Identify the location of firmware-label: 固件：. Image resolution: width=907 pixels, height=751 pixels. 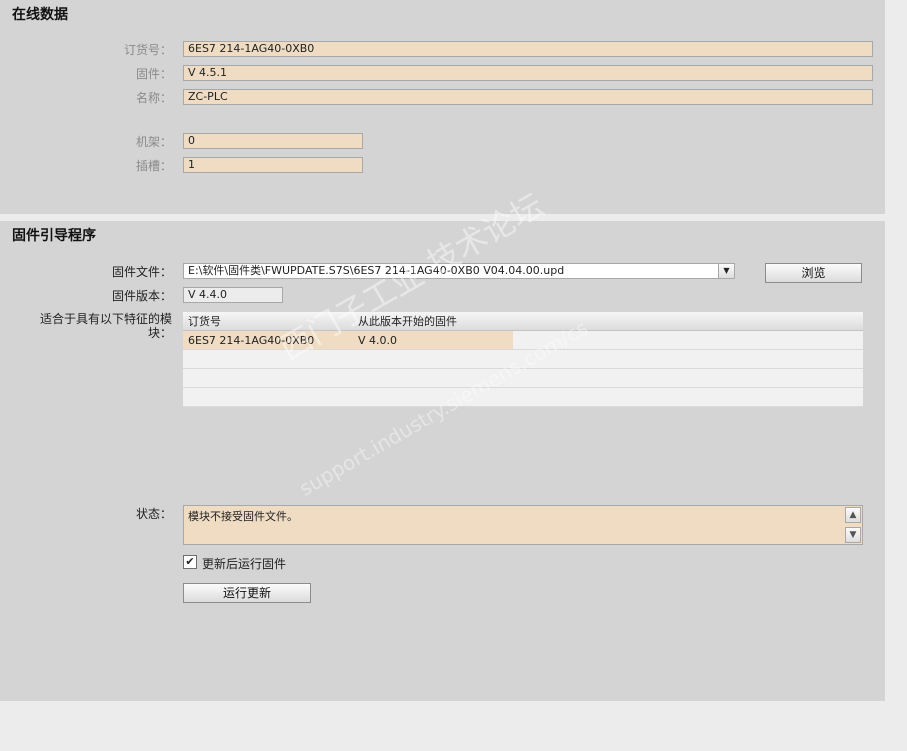
(153, 74).